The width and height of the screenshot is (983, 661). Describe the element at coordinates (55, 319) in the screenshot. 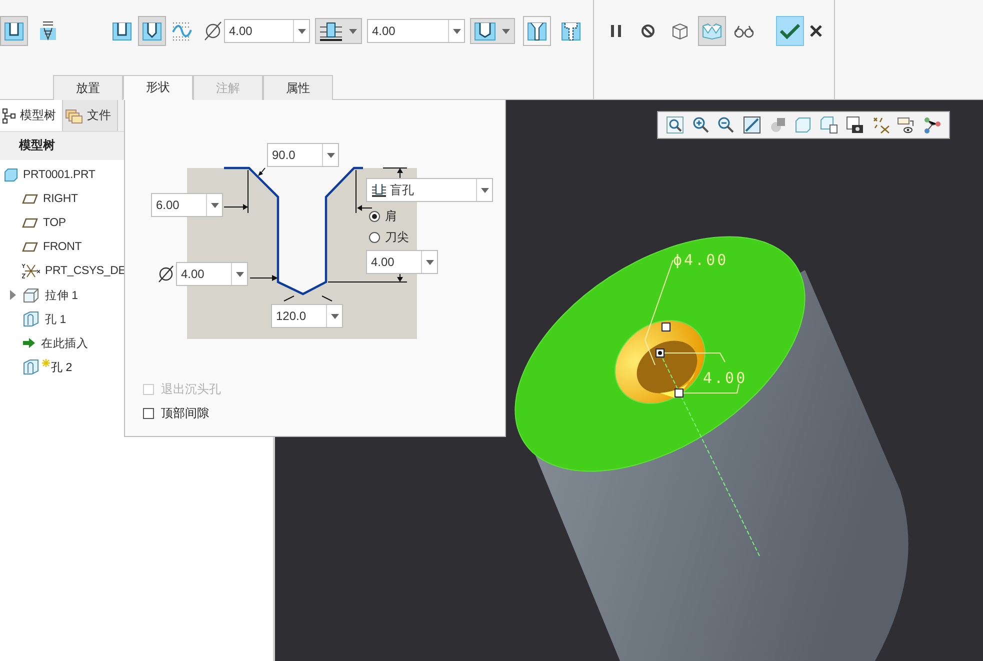

I see `tree-item: 孔 1` at that location.